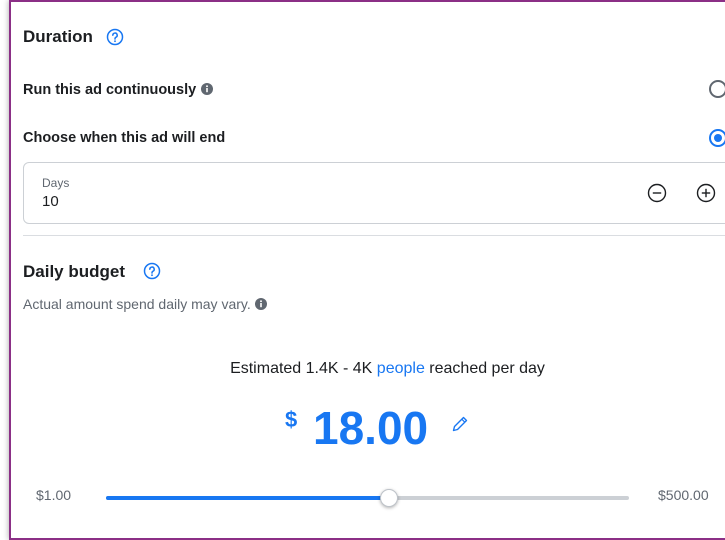  What do you see at coordinates (124, 138) in the screenshot?
I see `option-choose-end-label: Choose when this ad will end` at bounding box center [124, 138].